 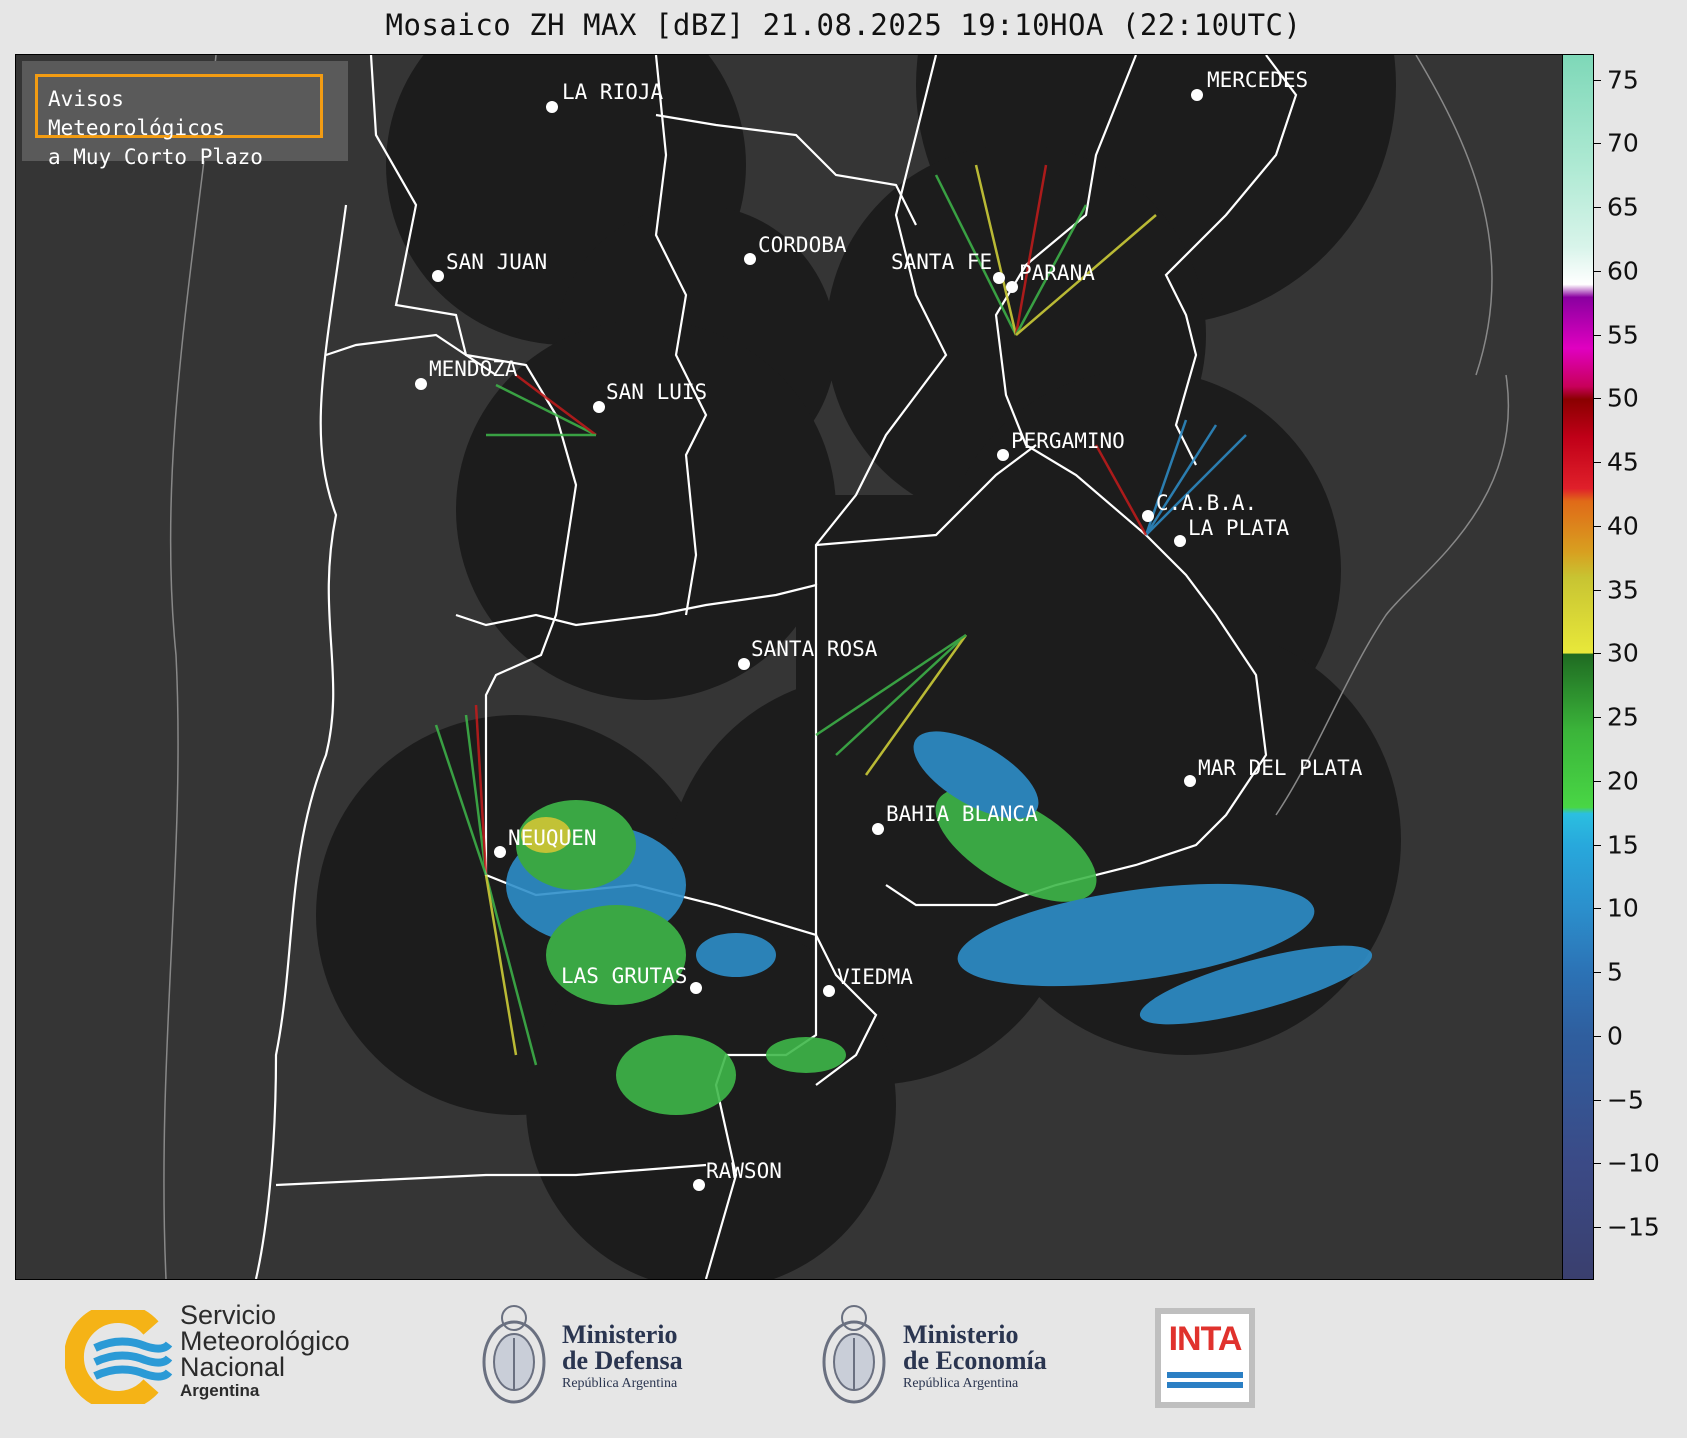 I want to click on defensa-line-3: República Argentina, so click(x=620, y=1383).